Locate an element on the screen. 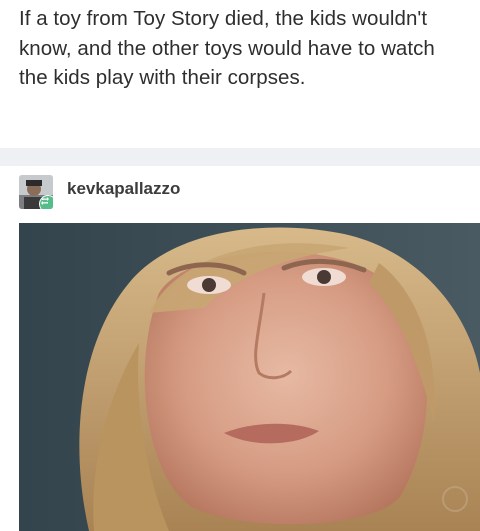 The width and height of the screenshot is (480, 531). username-link: kevkapallazzo is located at coordinates (123, 189).